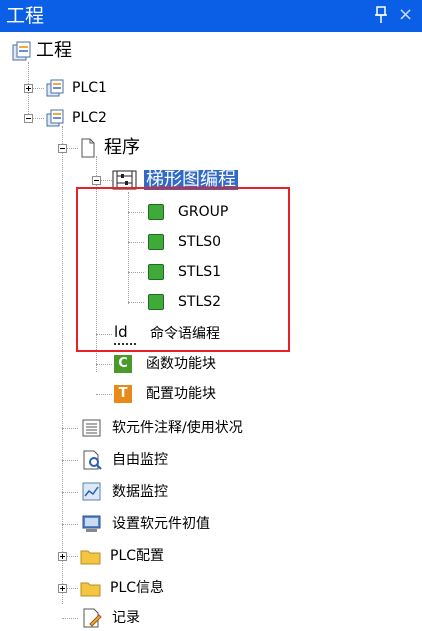 This screenshot has height=631, width=422. What do you see at coordinates (140, 492) in the screenshot?
I see `tree-item-label: 数据监控` at bounding box center [140, 492].